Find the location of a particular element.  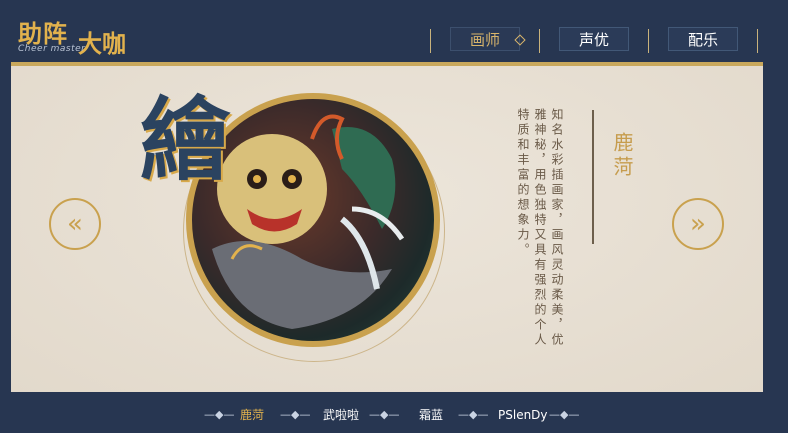

footer-item-shuanglan: 霜蓝 is located at coordinates (431, 415).